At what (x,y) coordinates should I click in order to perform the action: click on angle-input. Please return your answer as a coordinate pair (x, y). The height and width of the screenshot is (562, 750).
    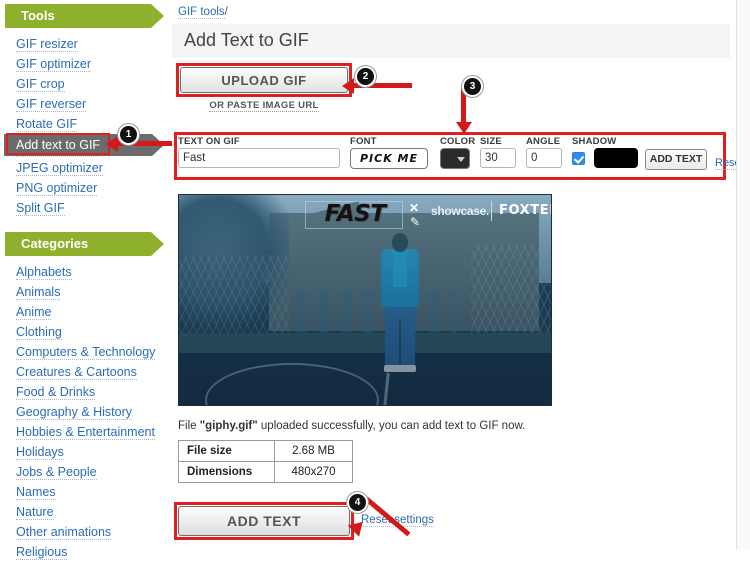
    Looking at the image, I should click on (544, 158).